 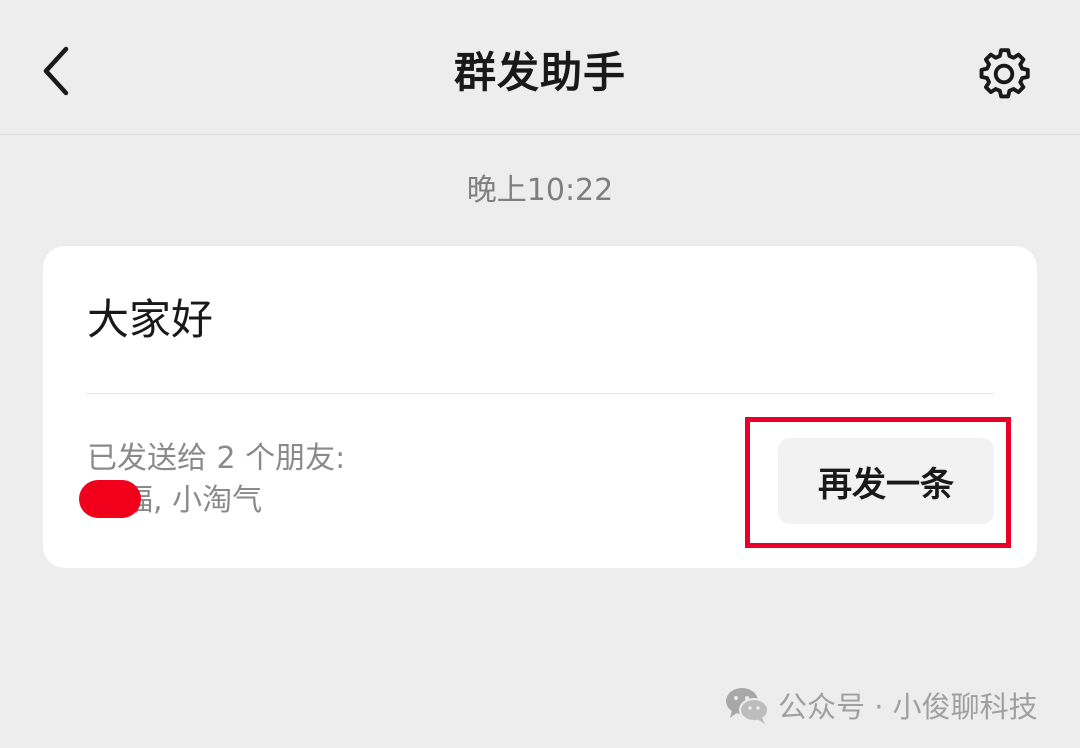 What do you see at coordinates (908, 707) in the screenshot?
I see `watermark-text: 公众号 · 小俊聊科技` at bounding box center [908, 707].